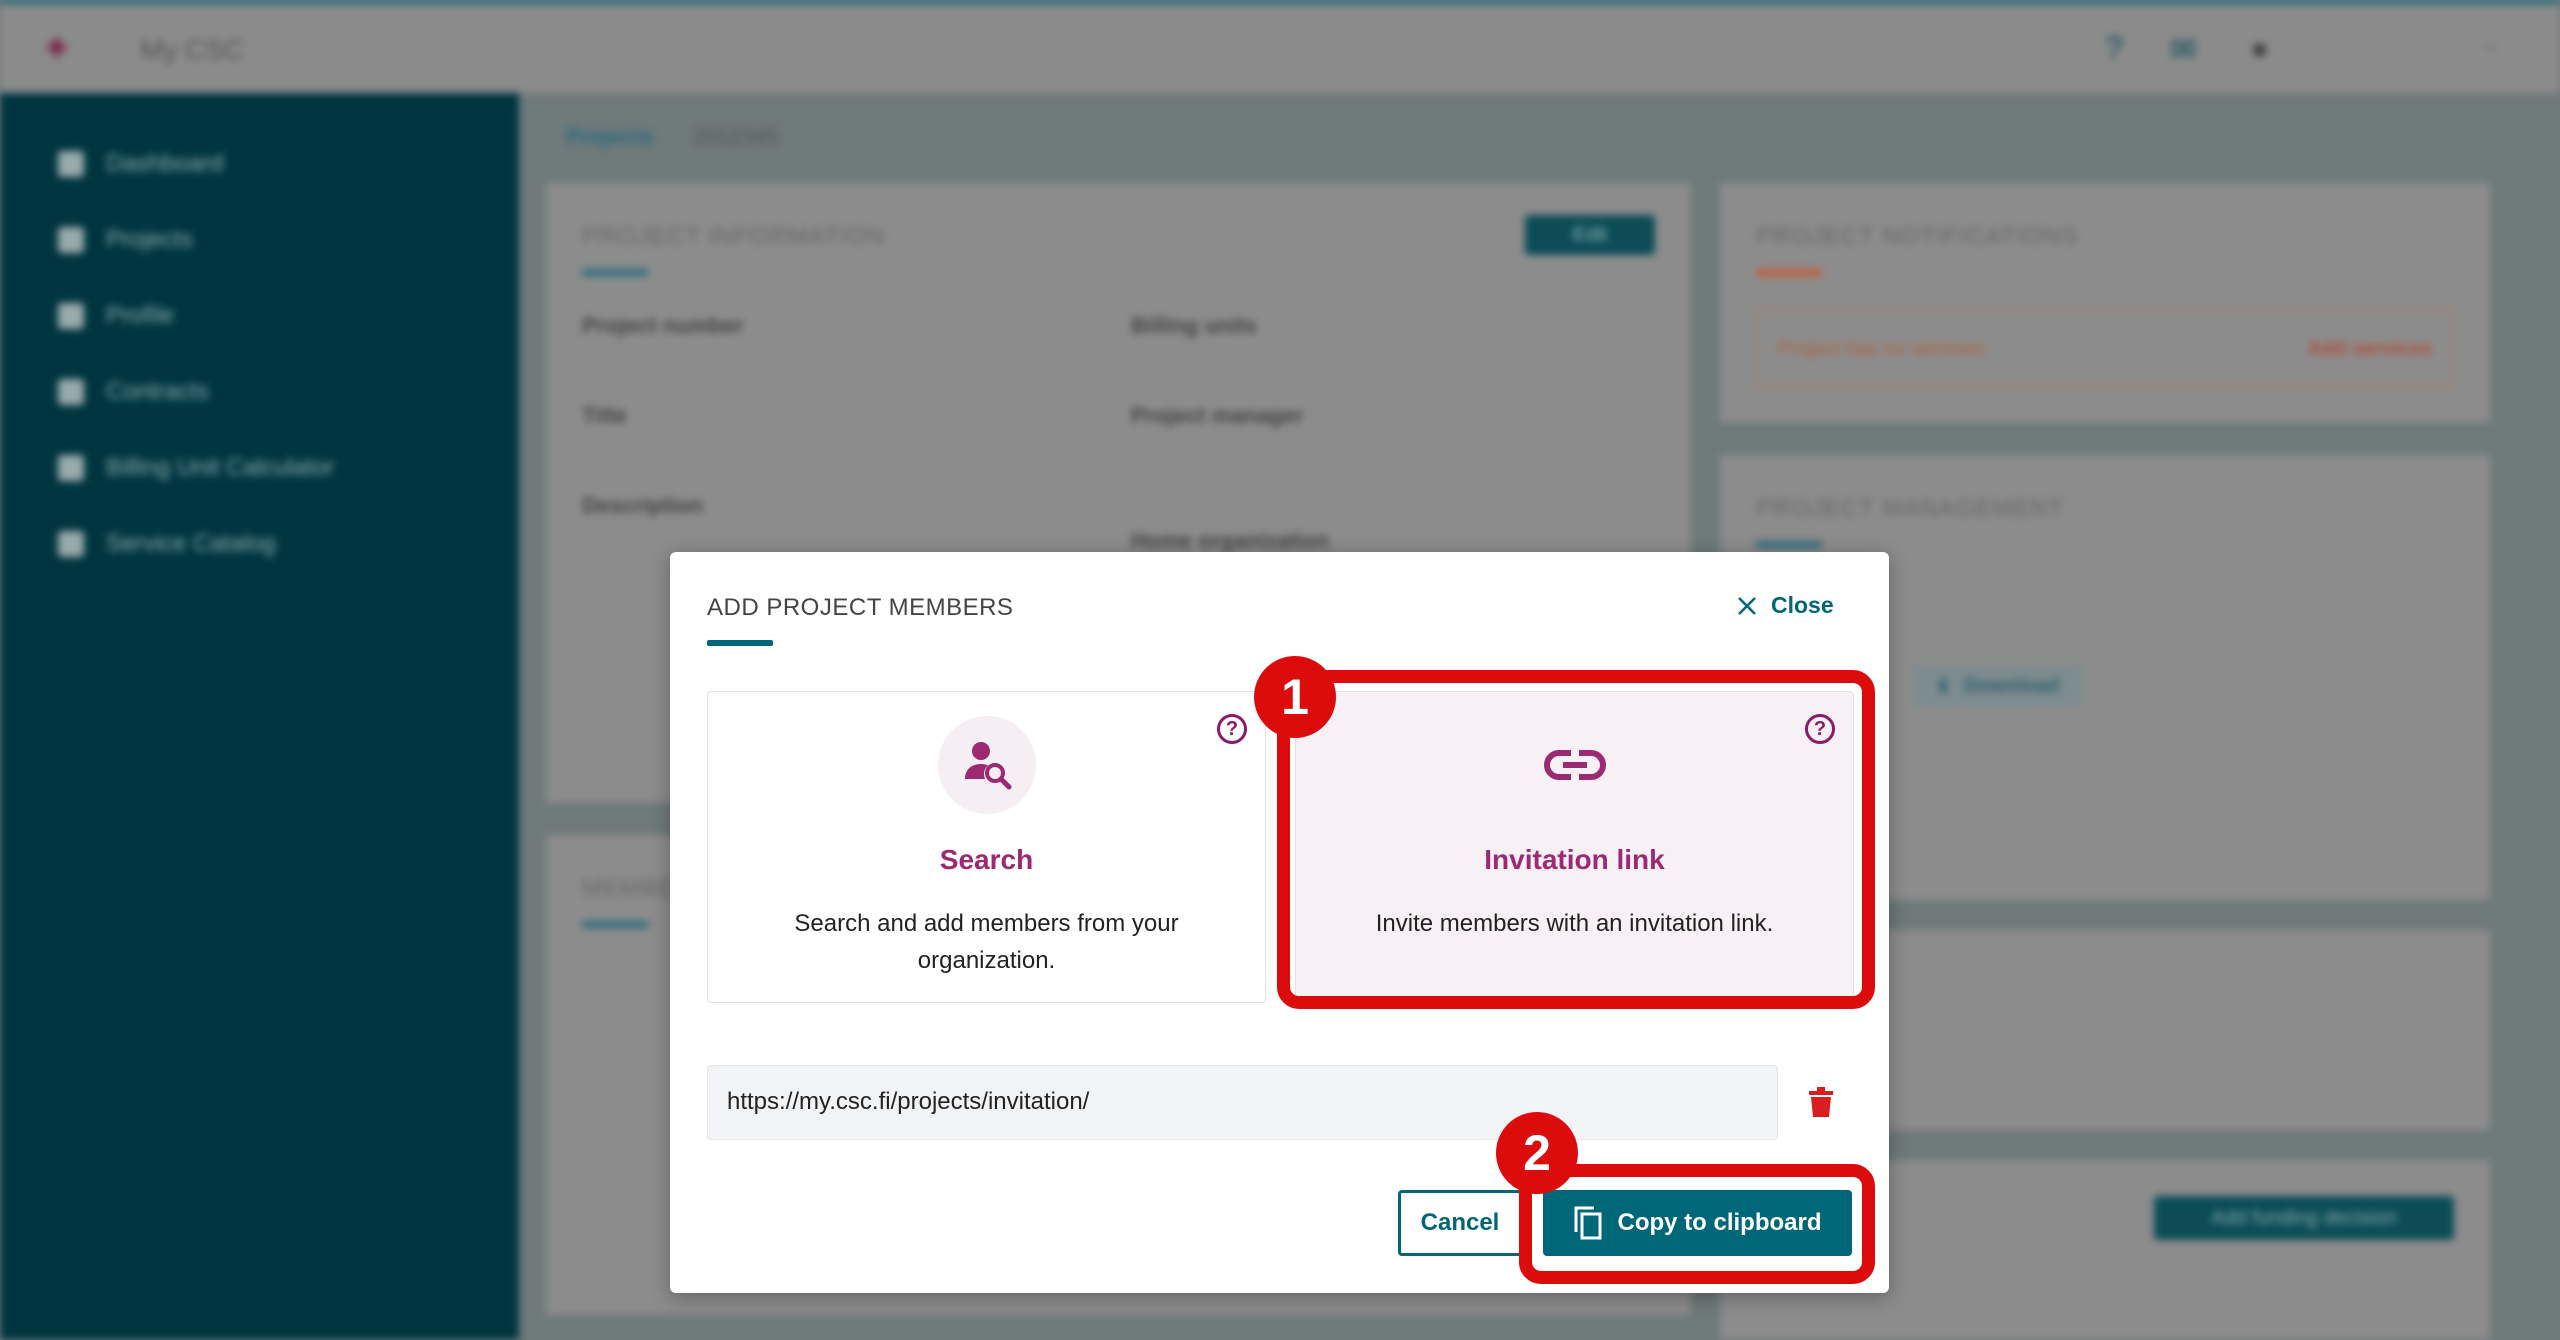 The height and width of the screenshot is (1340, 2560). I want to click on close-label: Close, so click(1802, 605).